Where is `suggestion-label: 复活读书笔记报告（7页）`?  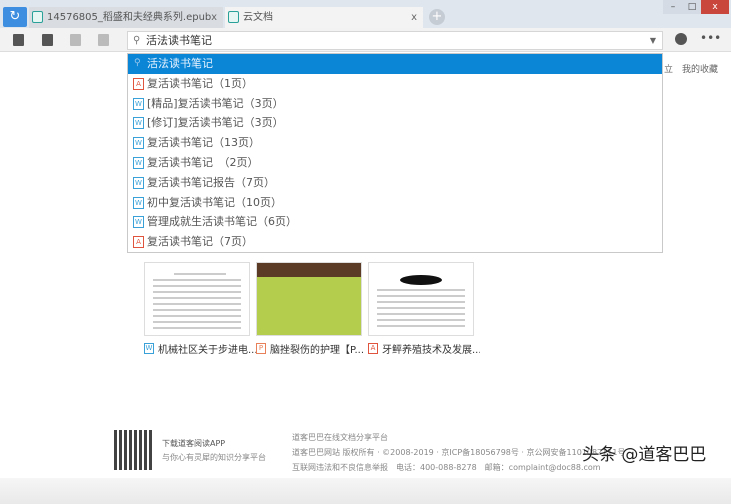 suggestion-label: 复活读书笔记报告（7页） is located at coordinates (211, 182).